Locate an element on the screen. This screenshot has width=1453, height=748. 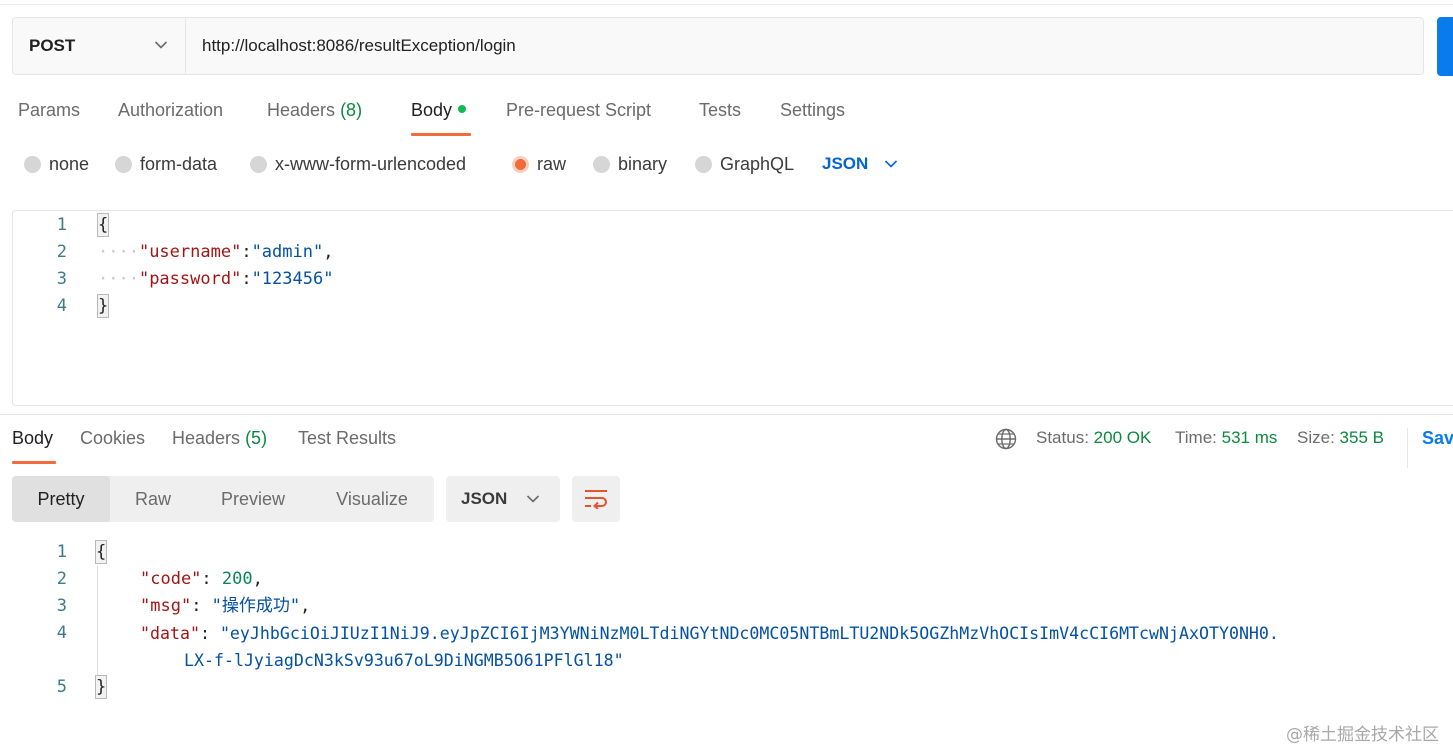
body-format-label: JSON is located at coordinates (845, 163).